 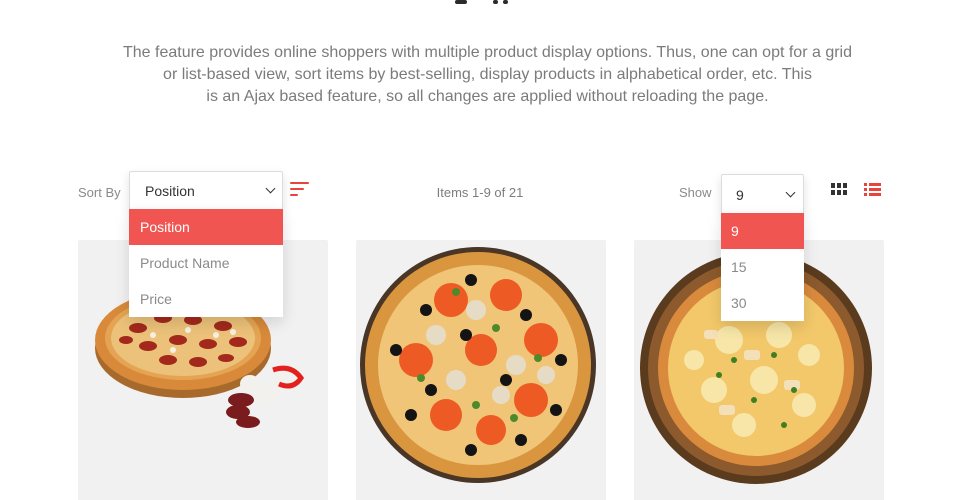 I want to click on sort-by-dropdown-menu: Position Product Name Price, so click(x=206, y=263).